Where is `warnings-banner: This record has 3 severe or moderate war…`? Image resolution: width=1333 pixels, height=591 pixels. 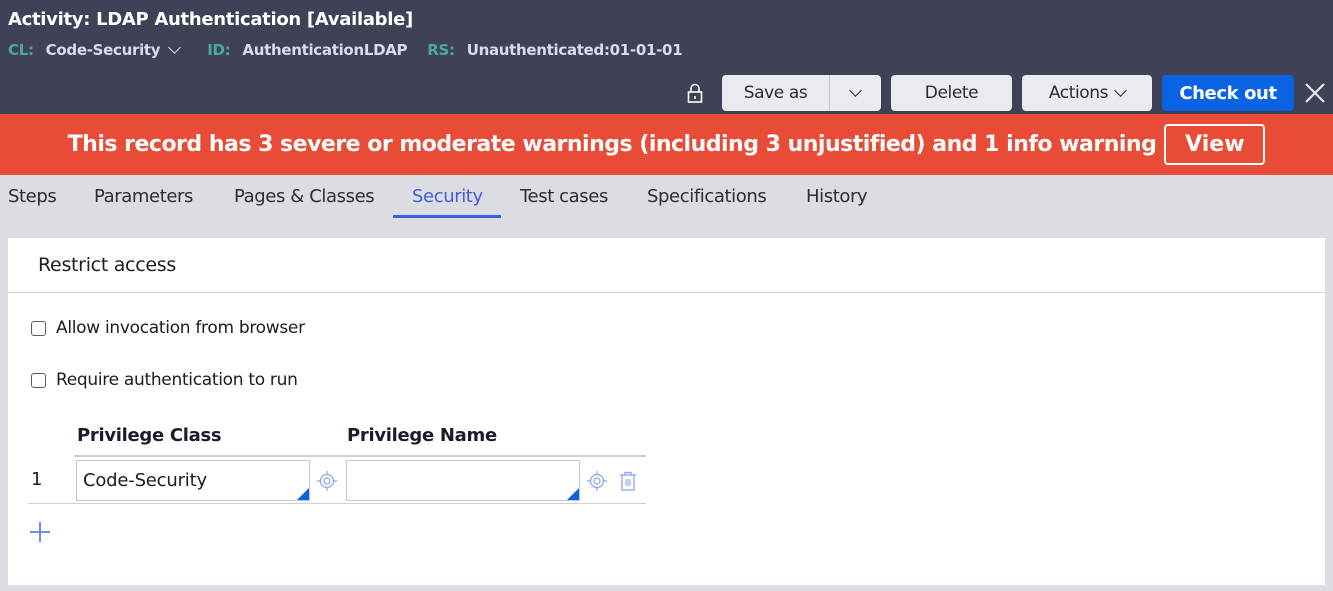 warnings-banner: This record has 3 severe or moderate war… is located at coordinates (666, 144).